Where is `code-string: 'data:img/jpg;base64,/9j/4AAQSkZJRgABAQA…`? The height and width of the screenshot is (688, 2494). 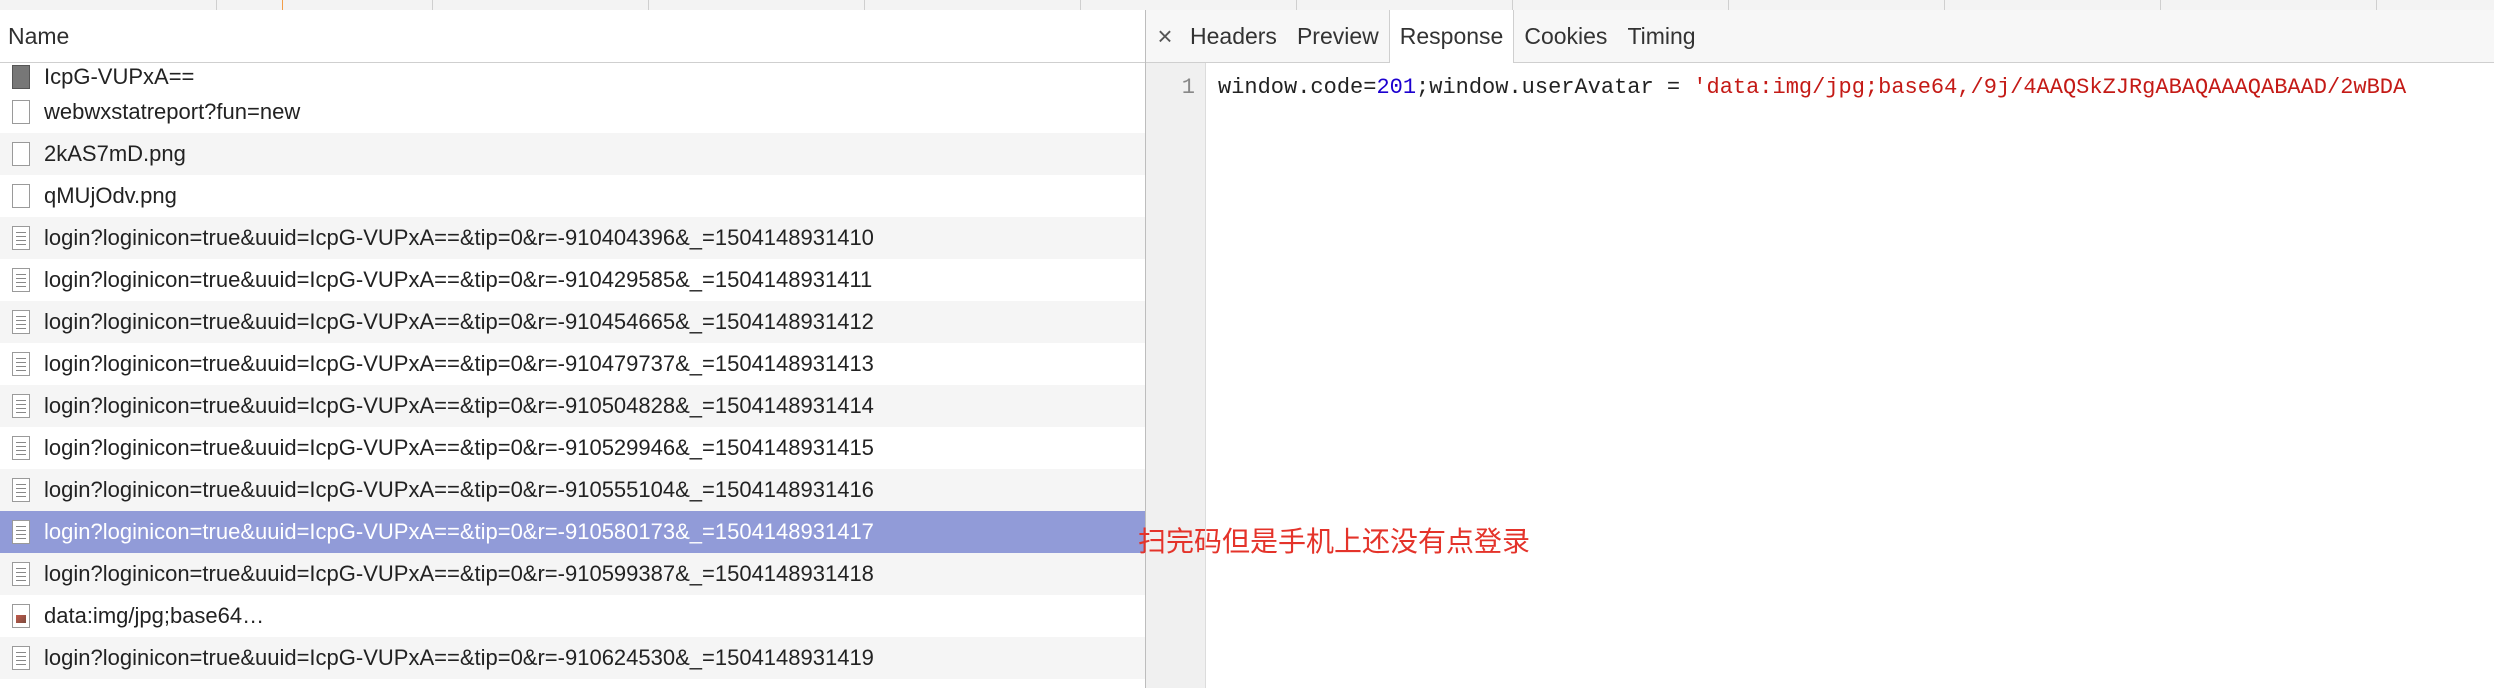 code-string: 'data:img/jpg;base64,/9j/4AAQSkZJRgABAQA… is located at coordinates (2050, 87).